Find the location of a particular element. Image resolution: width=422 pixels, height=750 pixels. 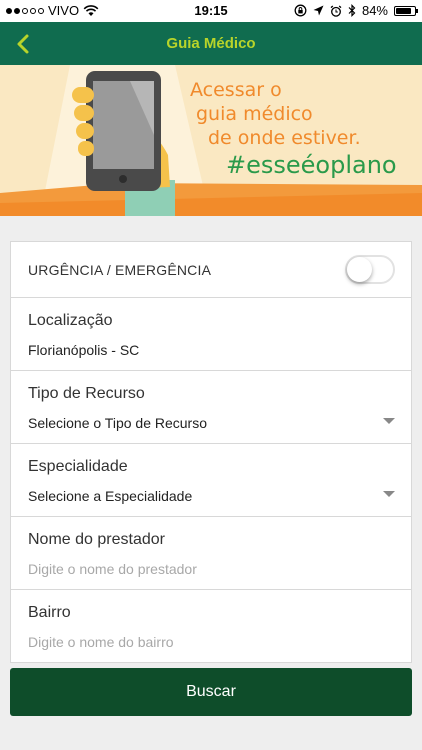

status-right: 84% is located at coordinates (356, 10).